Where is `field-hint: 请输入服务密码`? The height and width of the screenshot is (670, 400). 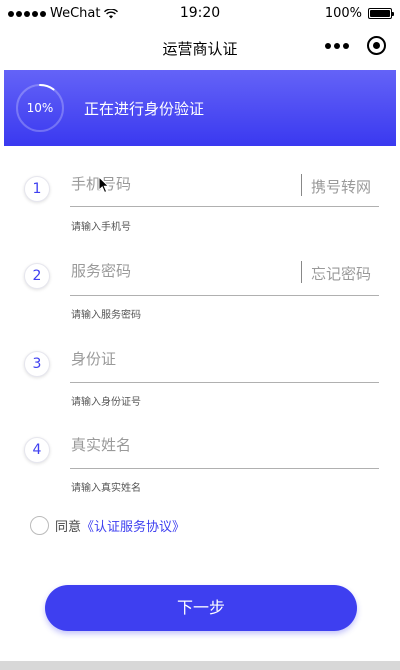 field-hint: 请输入服务密码 is located at coordinates (106, 315).